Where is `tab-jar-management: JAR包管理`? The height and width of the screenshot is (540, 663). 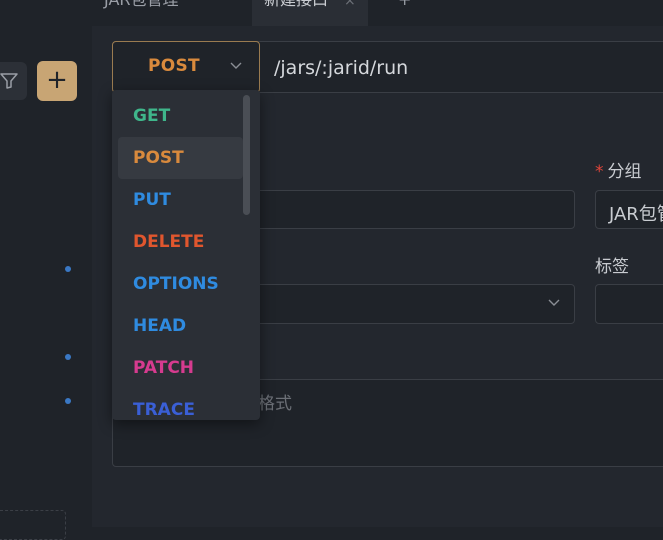 tab-jar-management: JAR包管理 is located at coordinates (141, 13).